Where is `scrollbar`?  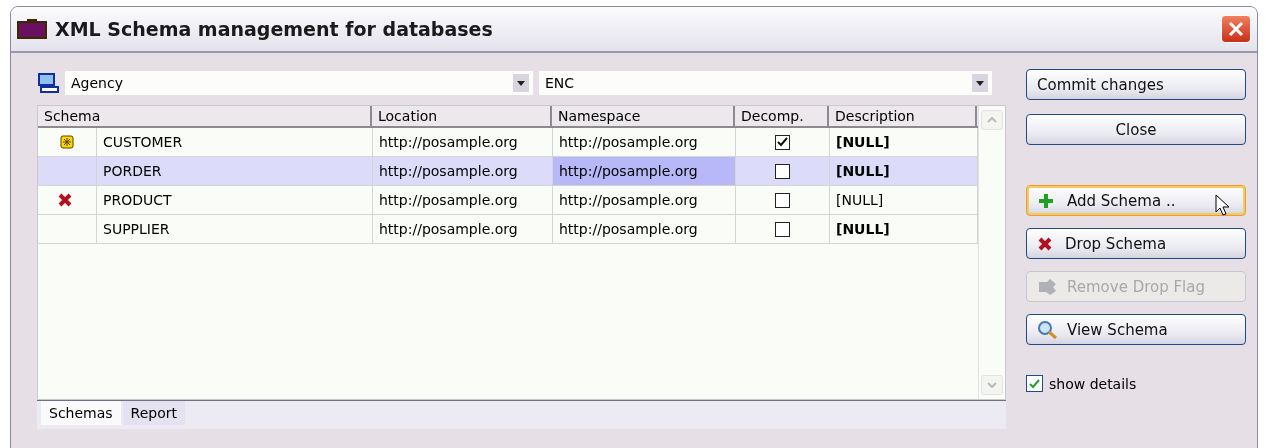
scrollbar is located at coordinates (991, 252).